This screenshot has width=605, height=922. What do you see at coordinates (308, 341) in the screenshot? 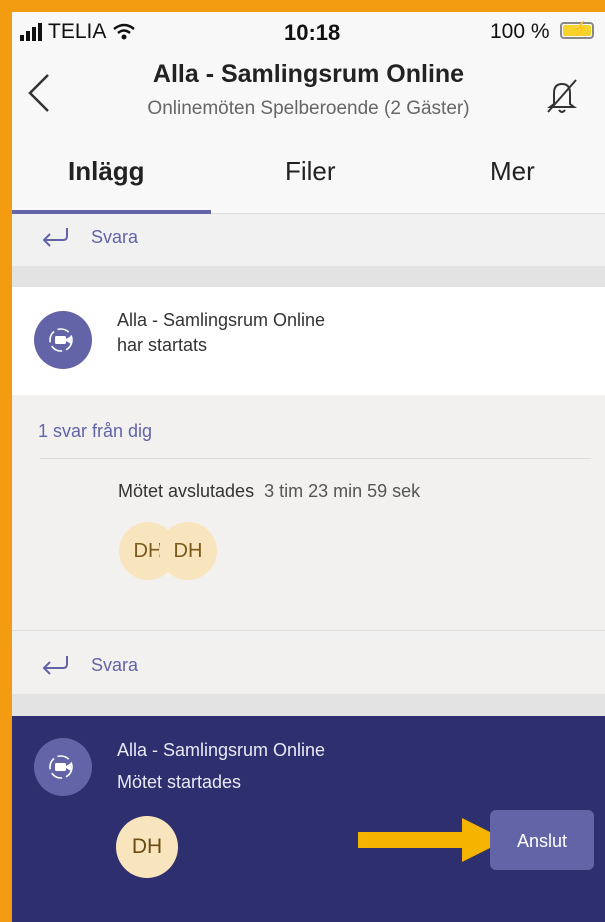
I see `meeting-message: Alla - Samlingsrum Online har startats` at bounding box center [308, 341].